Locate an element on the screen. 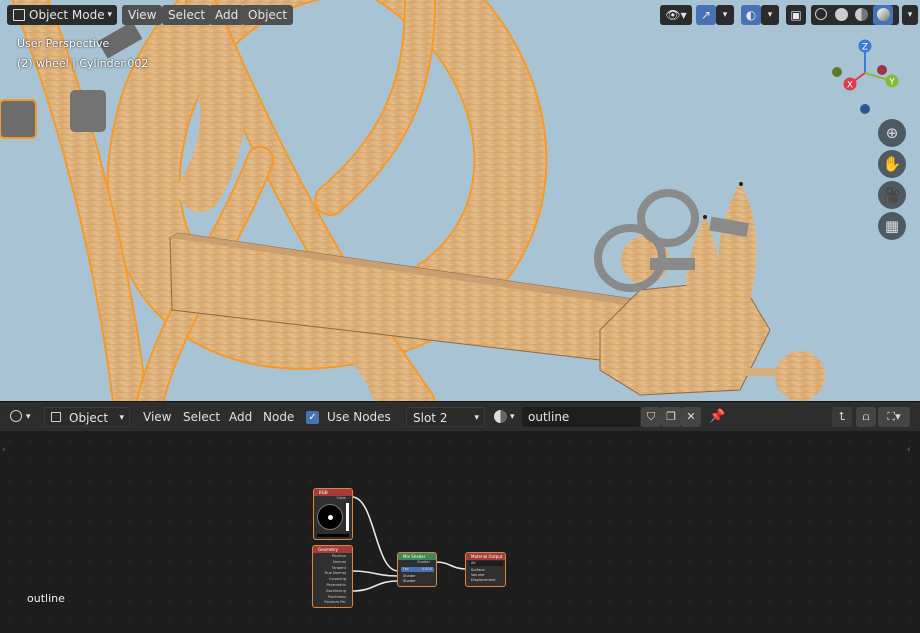 This screenshot has width=920, height=633. editor-type-dropdown: ▾ is located at coordinates (22, 417).